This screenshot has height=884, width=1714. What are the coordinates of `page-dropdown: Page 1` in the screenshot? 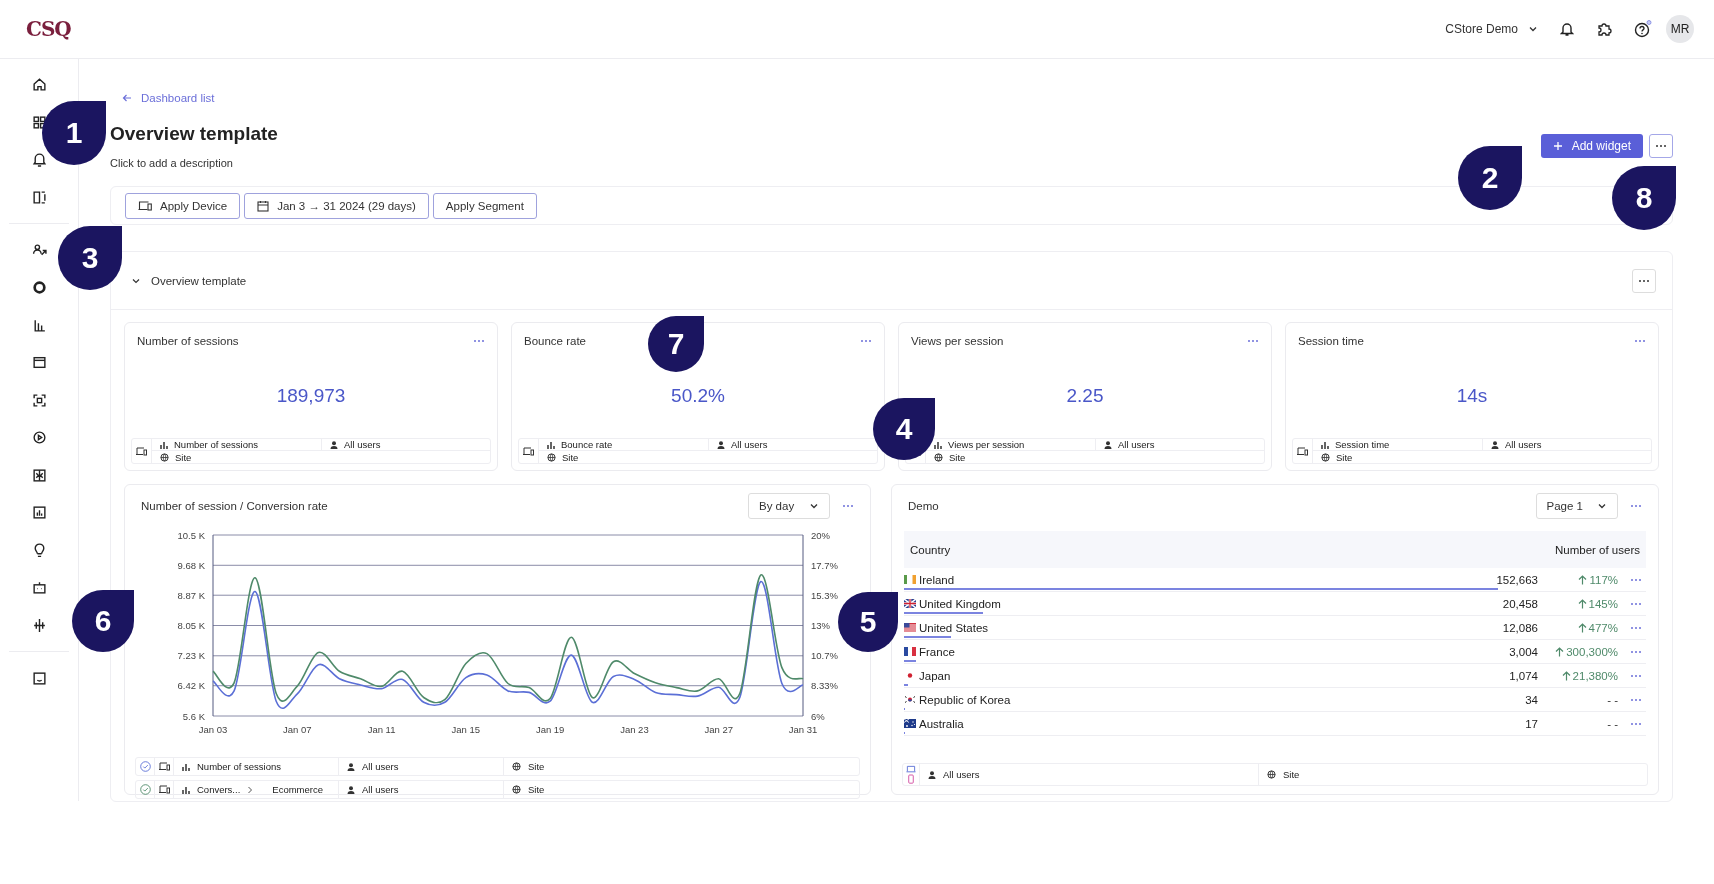 It's located at (1576, 506).